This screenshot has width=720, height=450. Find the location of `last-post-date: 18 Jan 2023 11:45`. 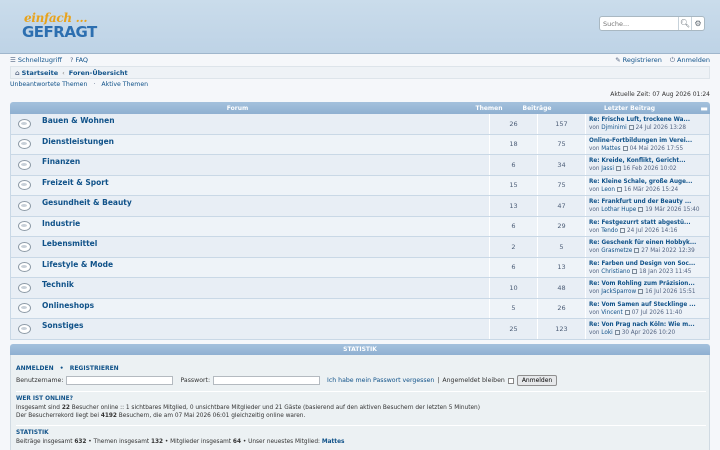

last-post-date: 18 Jan 2023 11:45 is located at coordinates (665, 271).